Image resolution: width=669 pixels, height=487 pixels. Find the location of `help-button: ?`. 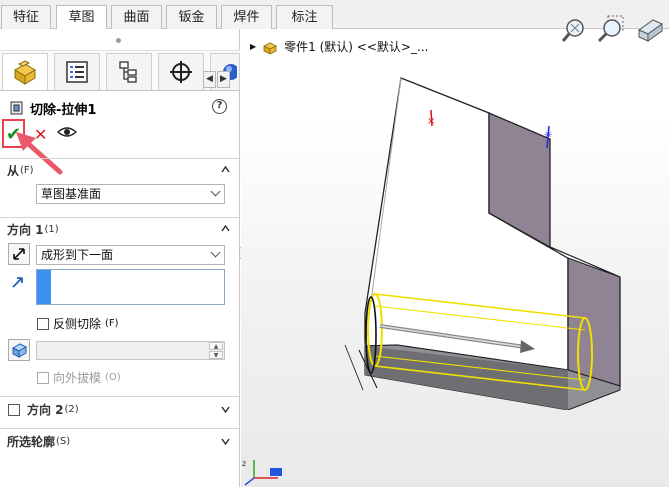

help-button: ? is located at coordinates (219, 106).